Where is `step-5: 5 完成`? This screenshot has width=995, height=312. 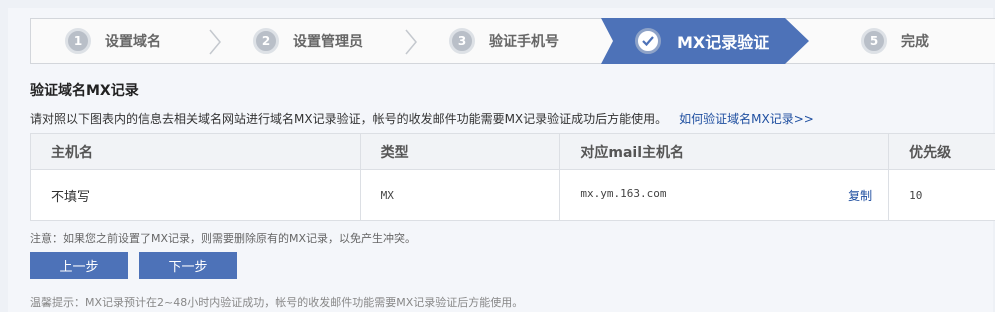
step-5: 5 完成 is located at coordinates (895, 41).